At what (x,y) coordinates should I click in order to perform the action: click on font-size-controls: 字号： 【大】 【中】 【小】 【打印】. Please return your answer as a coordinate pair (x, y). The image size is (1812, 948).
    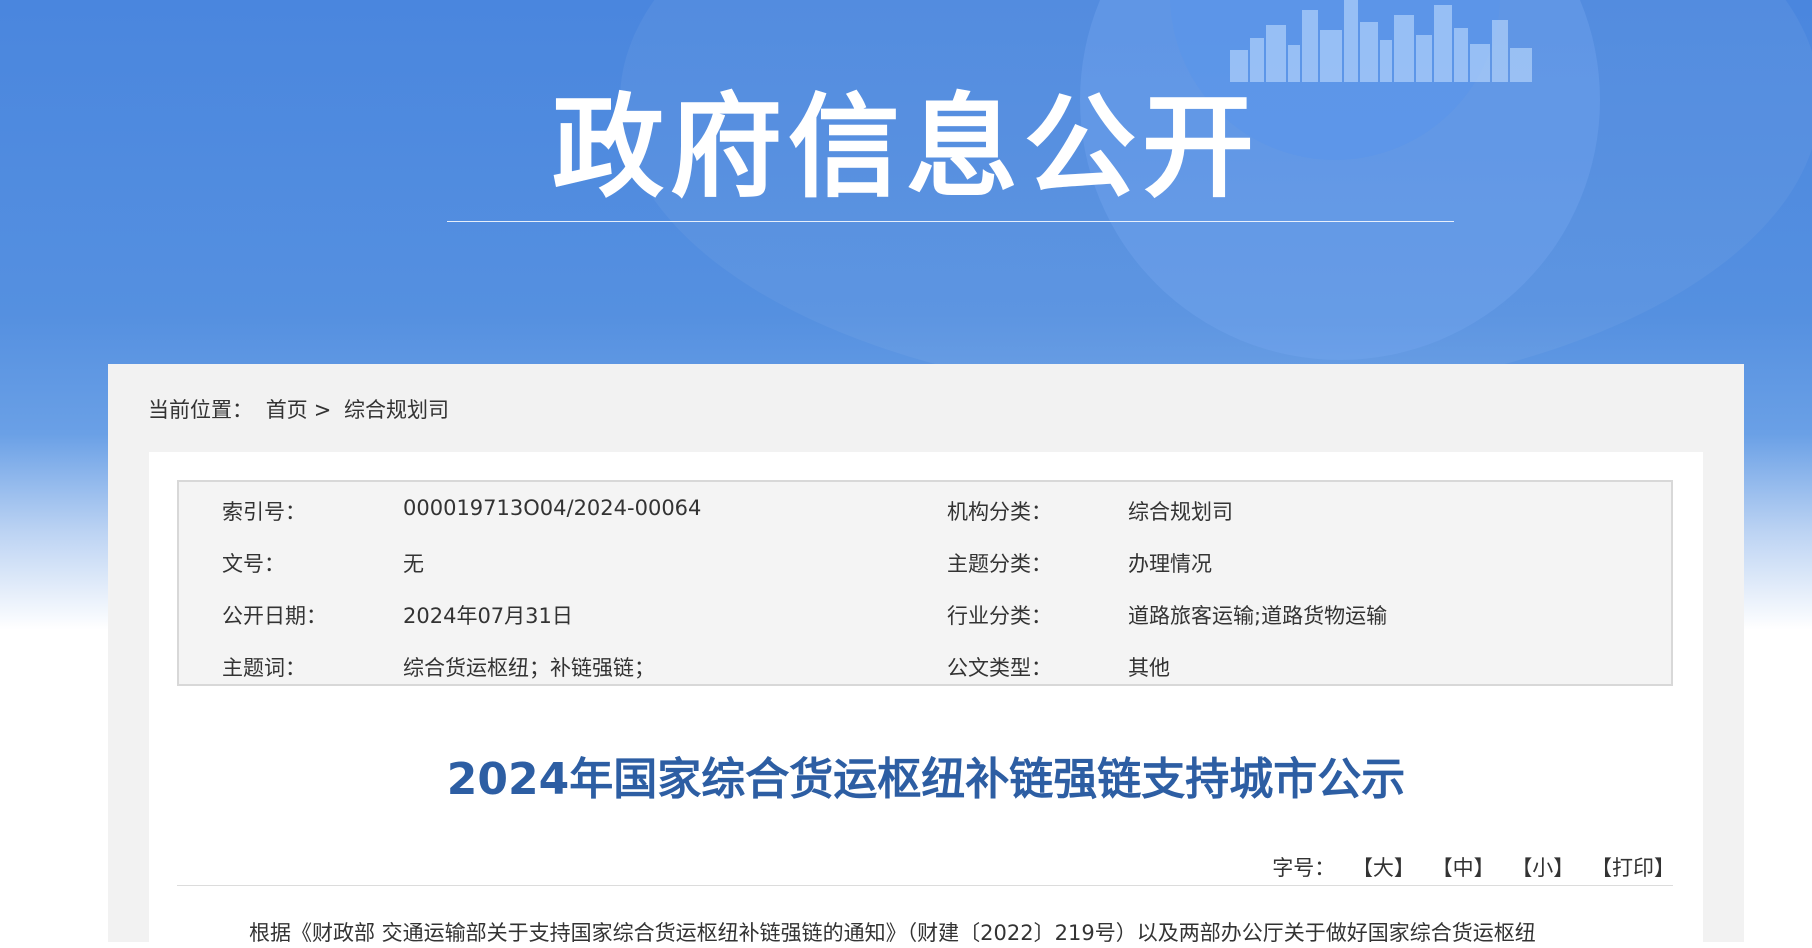
    Looking at the image, I should click on (1473, 867).